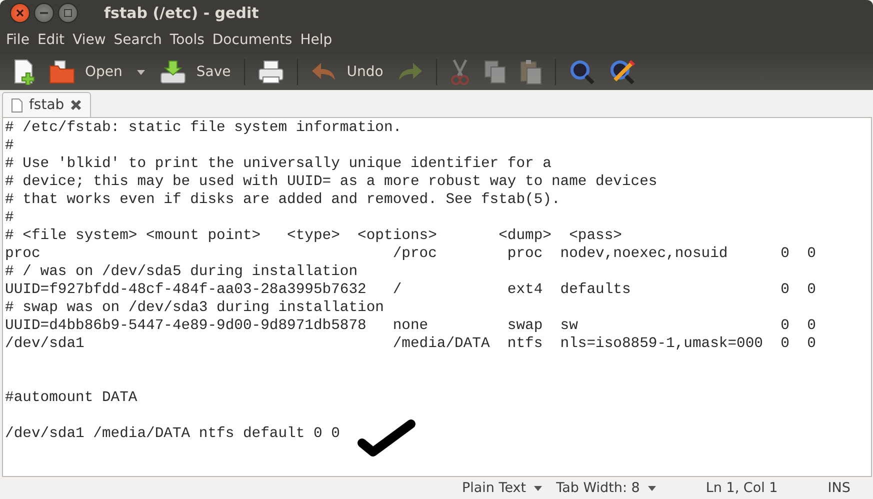  What do you see at coordinates (839, 488) in the screenshot?
I see `insert-mode: INS` at bounding box center [839, 488].